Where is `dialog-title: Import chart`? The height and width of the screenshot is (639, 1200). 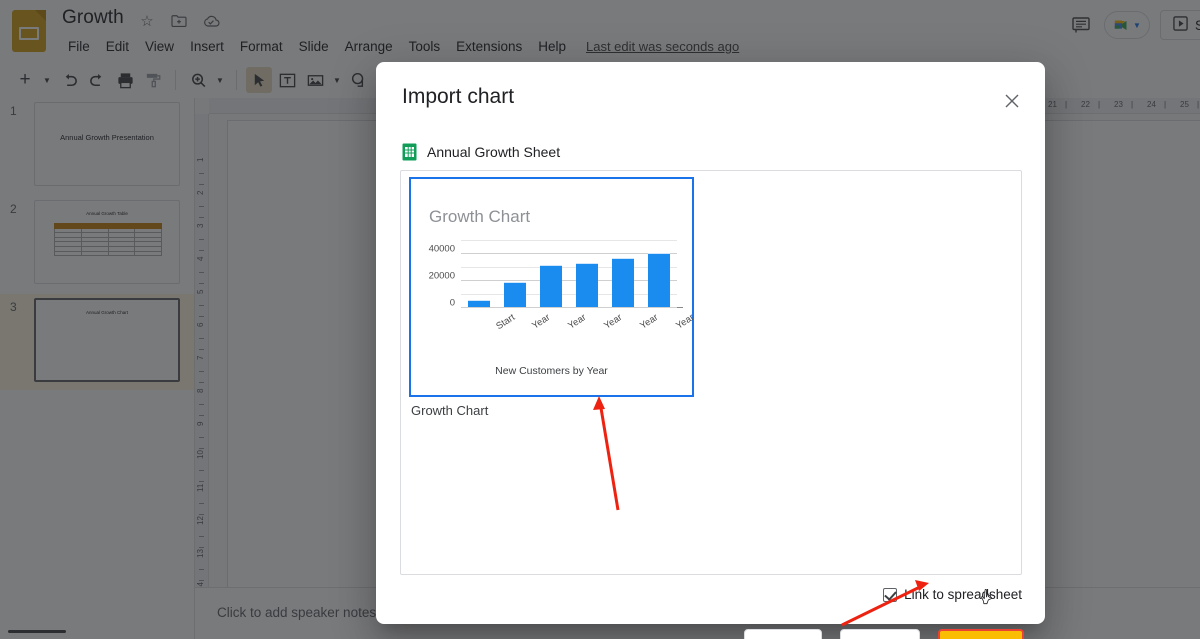 dialog-title: Import chart is located at coordinates (458, 96).